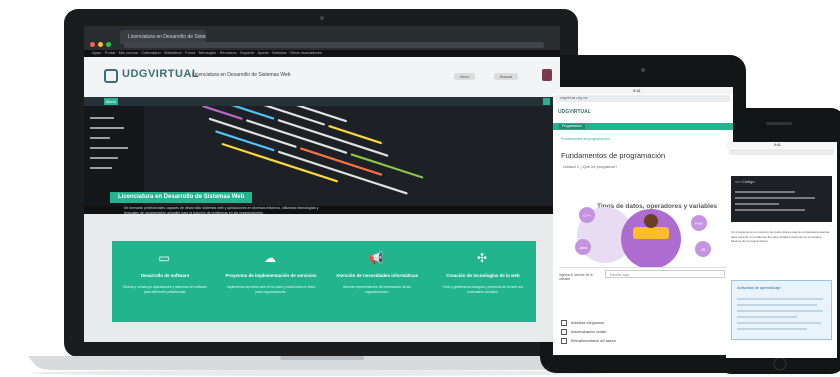  What do you see at coordinates (465, 76) in the screenshot?
I see `header-button-inicio: Inicio` at bounding box center [465, 76].